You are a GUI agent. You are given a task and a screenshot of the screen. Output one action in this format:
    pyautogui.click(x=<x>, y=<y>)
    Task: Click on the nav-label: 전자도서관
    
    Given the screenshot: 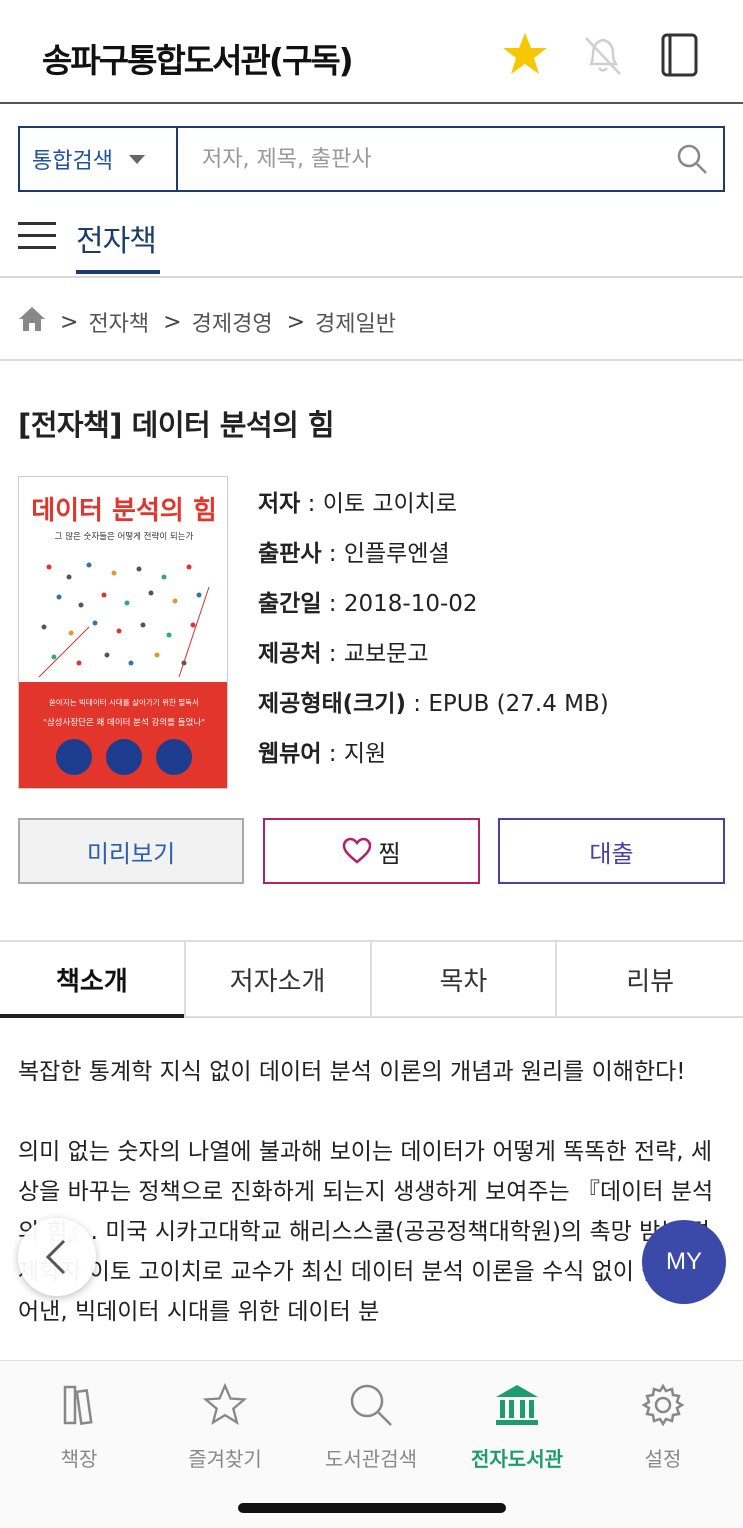 What is the action you would take?
    pyautogui.click(x=517, y=1459)
    